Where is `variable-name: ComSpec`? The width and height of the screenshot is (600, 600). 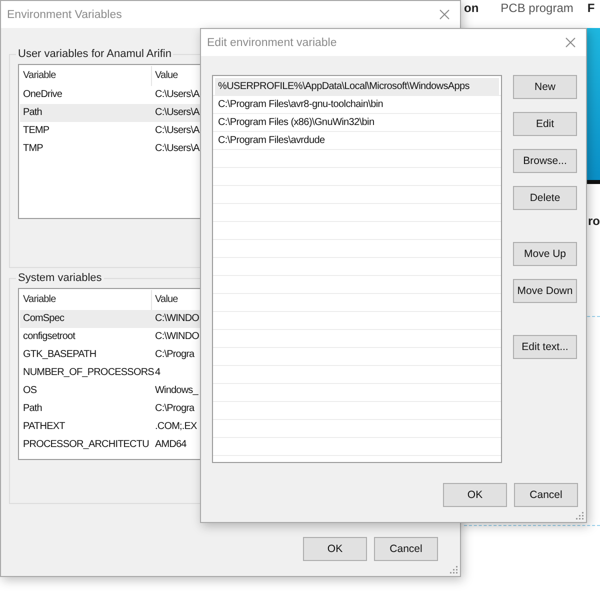
variable-name: ComSpec is located at coordinates (44, 319).